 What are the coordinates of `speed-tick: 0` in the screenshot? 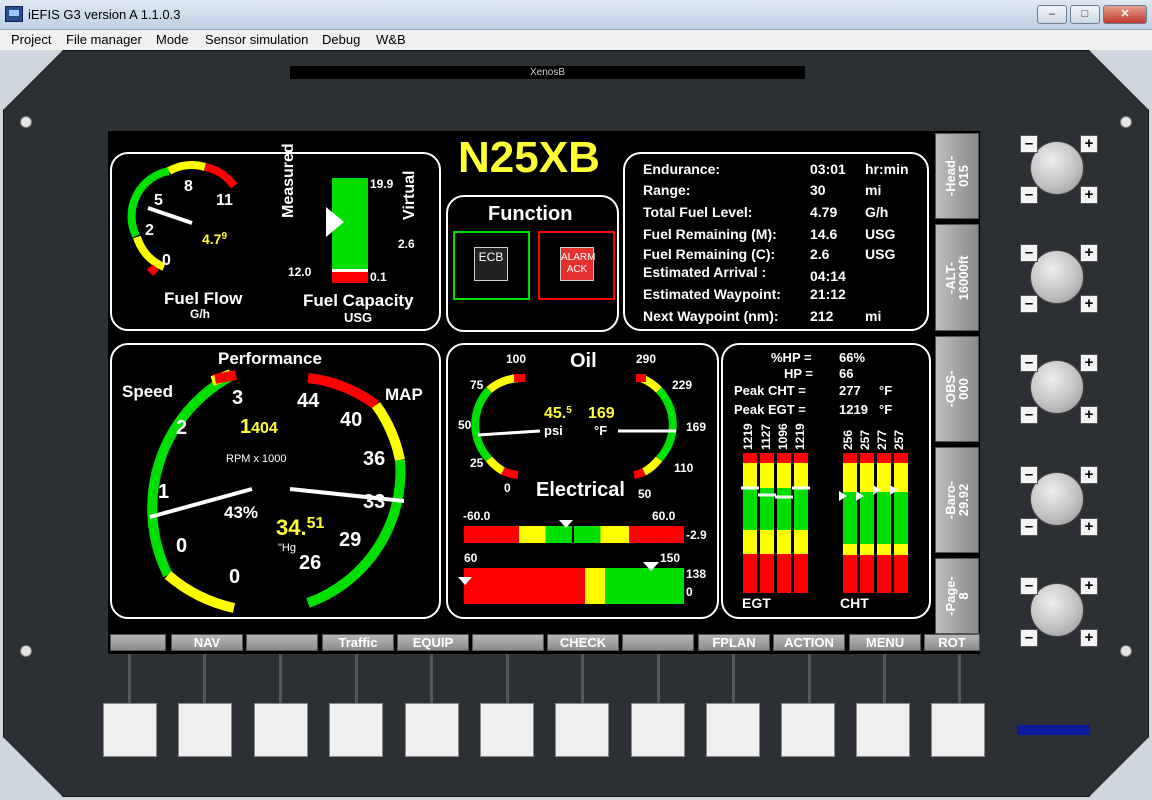 It's located at (182, 546).